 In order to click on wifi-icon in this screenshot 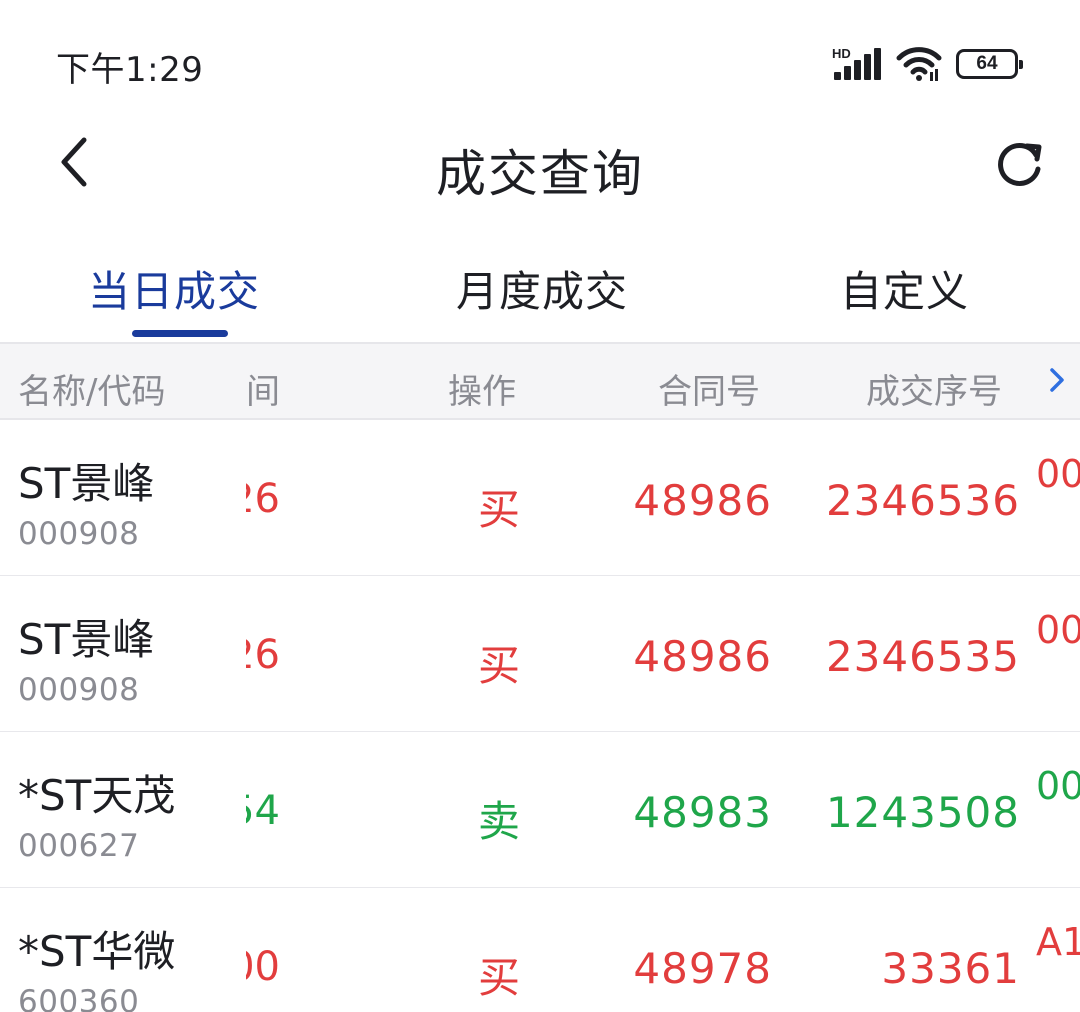, I will do `click(919, 64)`.